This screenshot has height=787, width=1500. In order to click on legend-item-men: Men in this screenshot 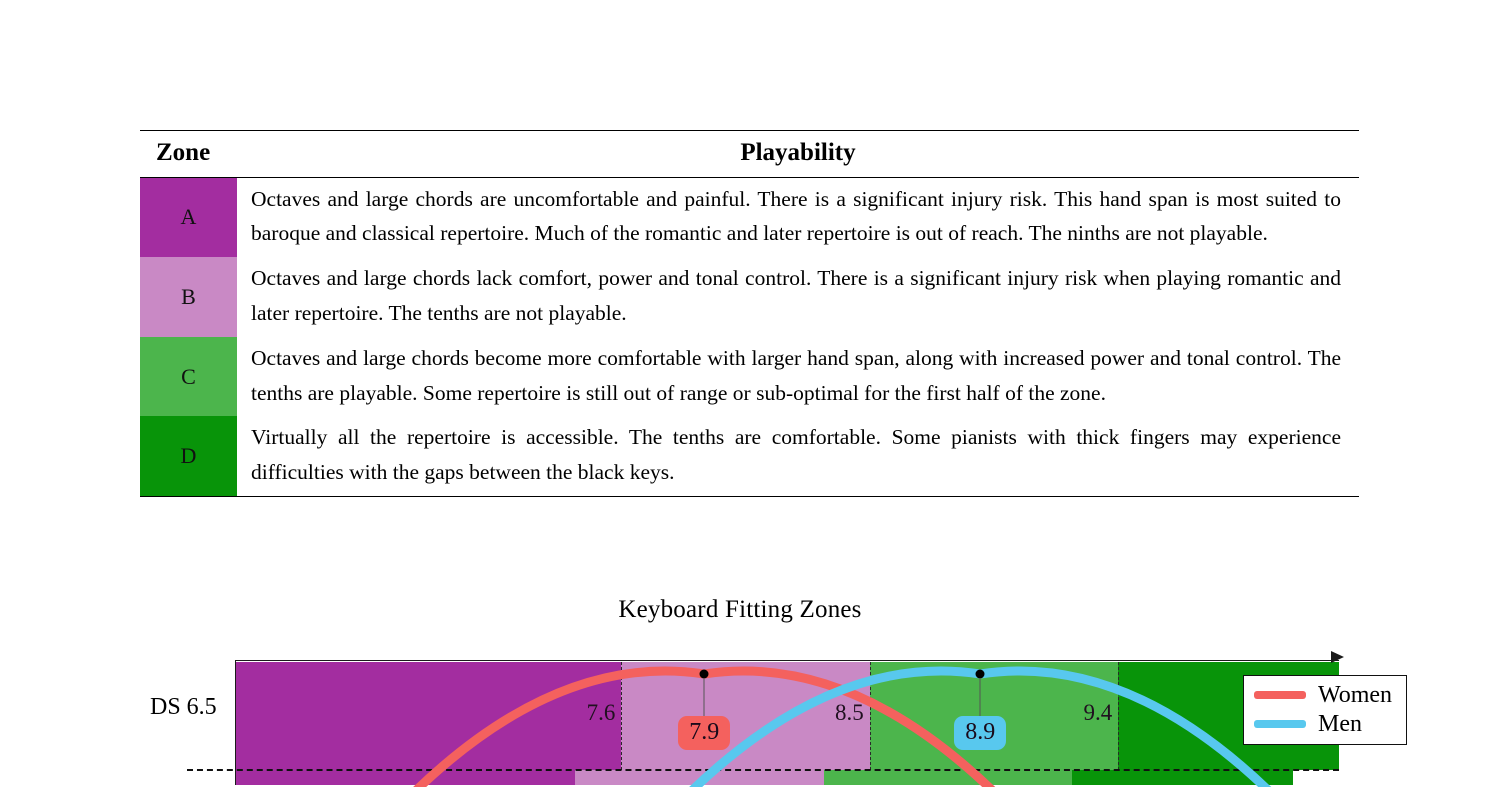, I will do `click(1323, 724)`.